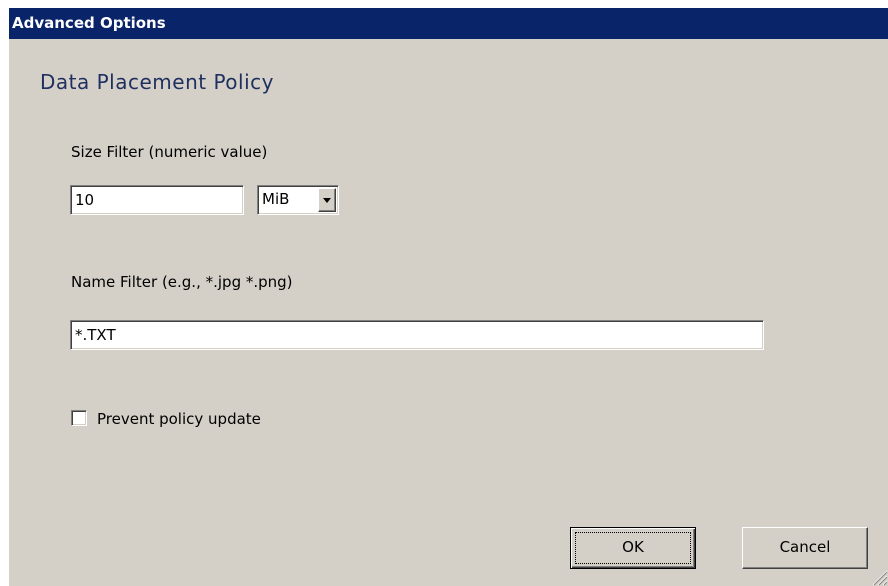 The width and height of the screenshot is (888, 586). What do you see at coordinates (327, 200) in the screenshot?
I see `chevron-down-icon` at bounding box center [327, 200].